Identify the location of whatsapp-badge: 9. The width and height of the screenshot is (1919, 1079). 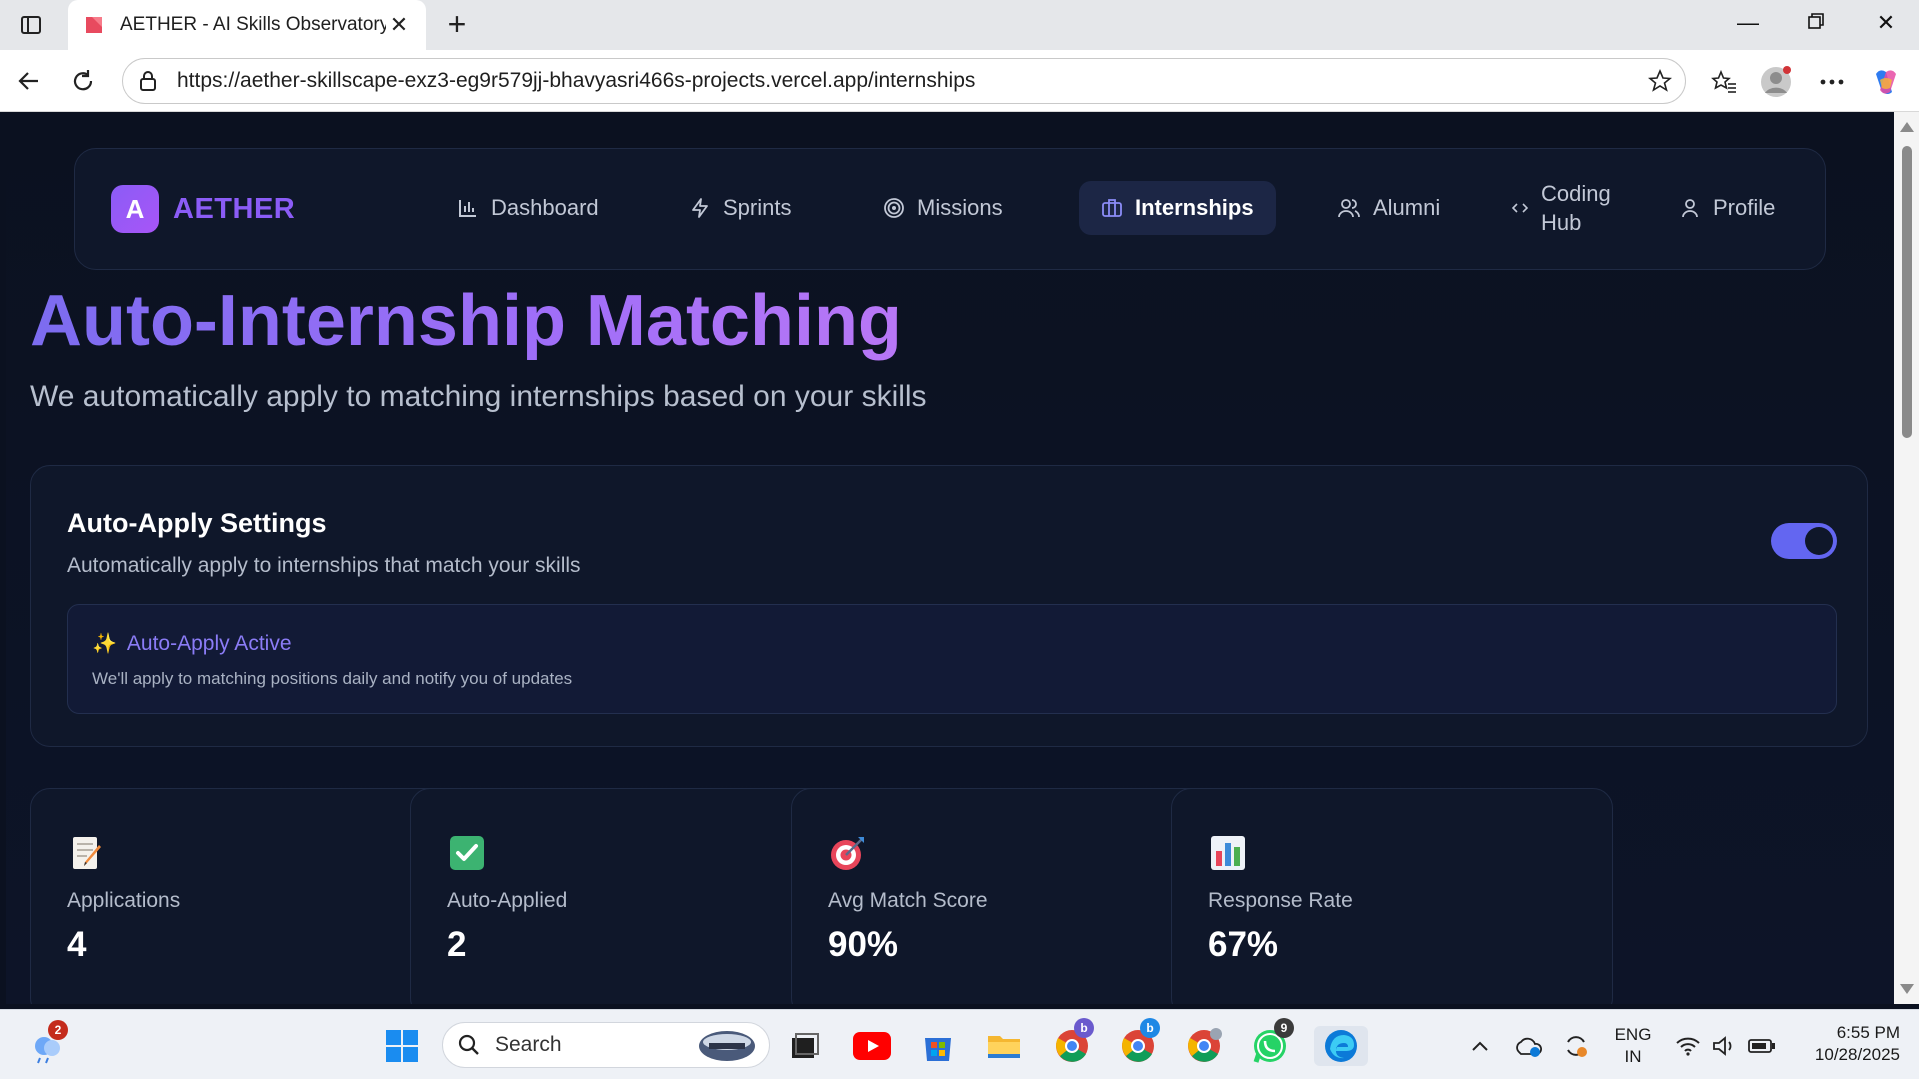
(1284, 1028).